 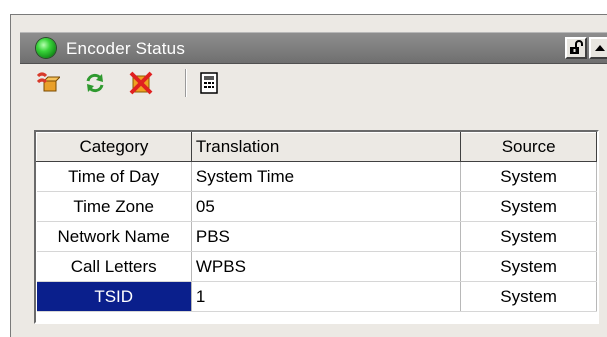 What do you see at coordinates (114, 236) in the screenshot?
I see `category-cell: Network Name` at bounding box center [114, 236].